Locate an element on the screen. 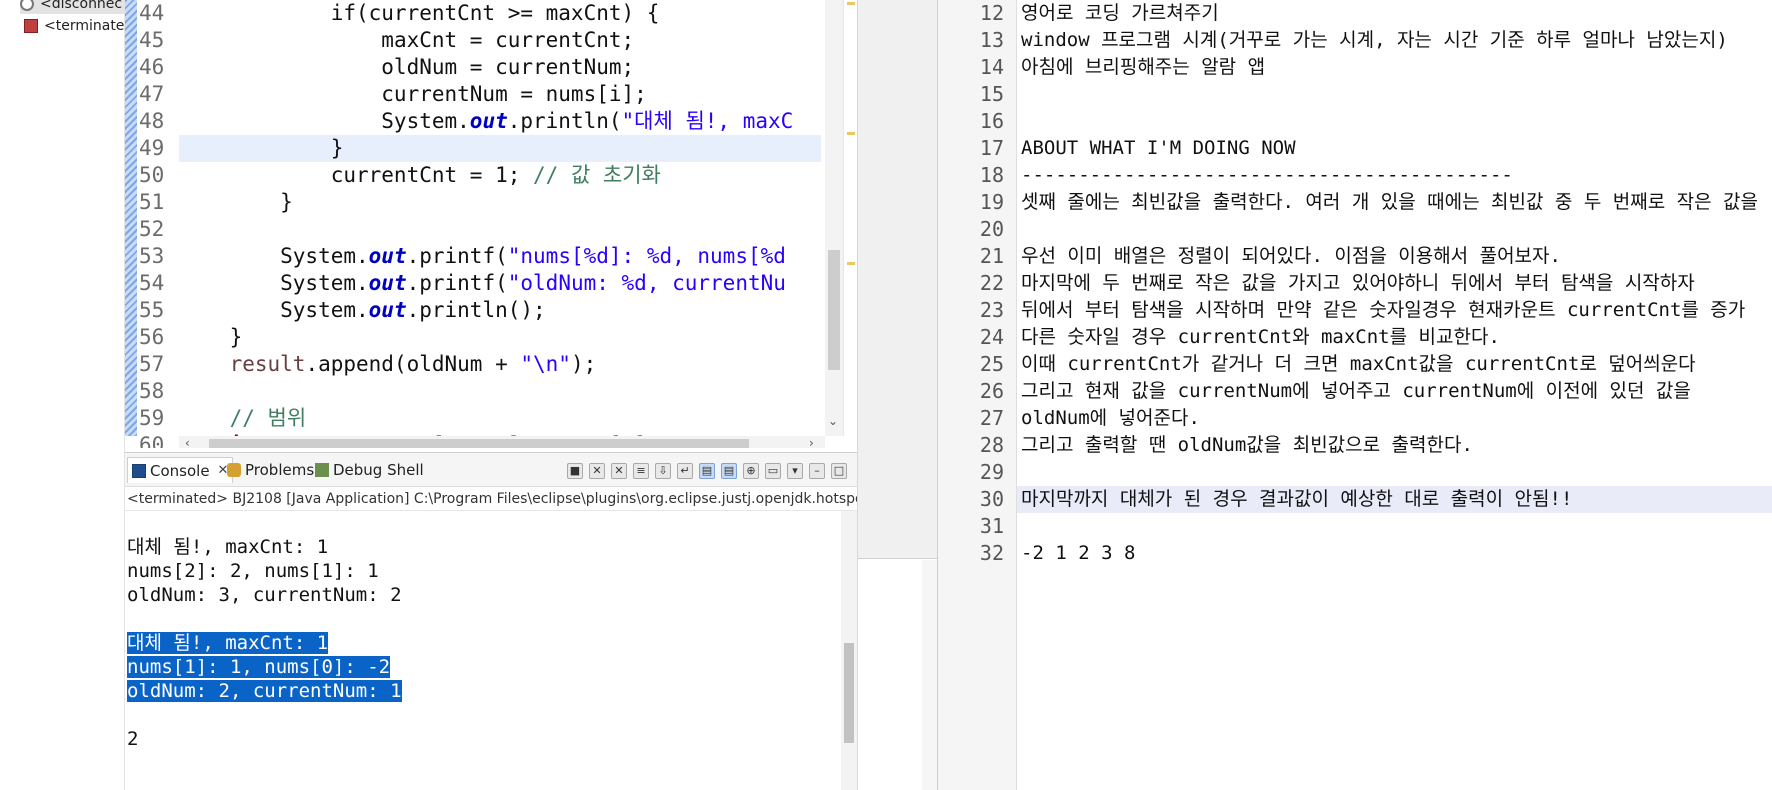 Image resolution: width=1772 pixels, height=790 pixels. editor-horizontal-scrollbar: ‹ › is located at coordinates (502, 442).